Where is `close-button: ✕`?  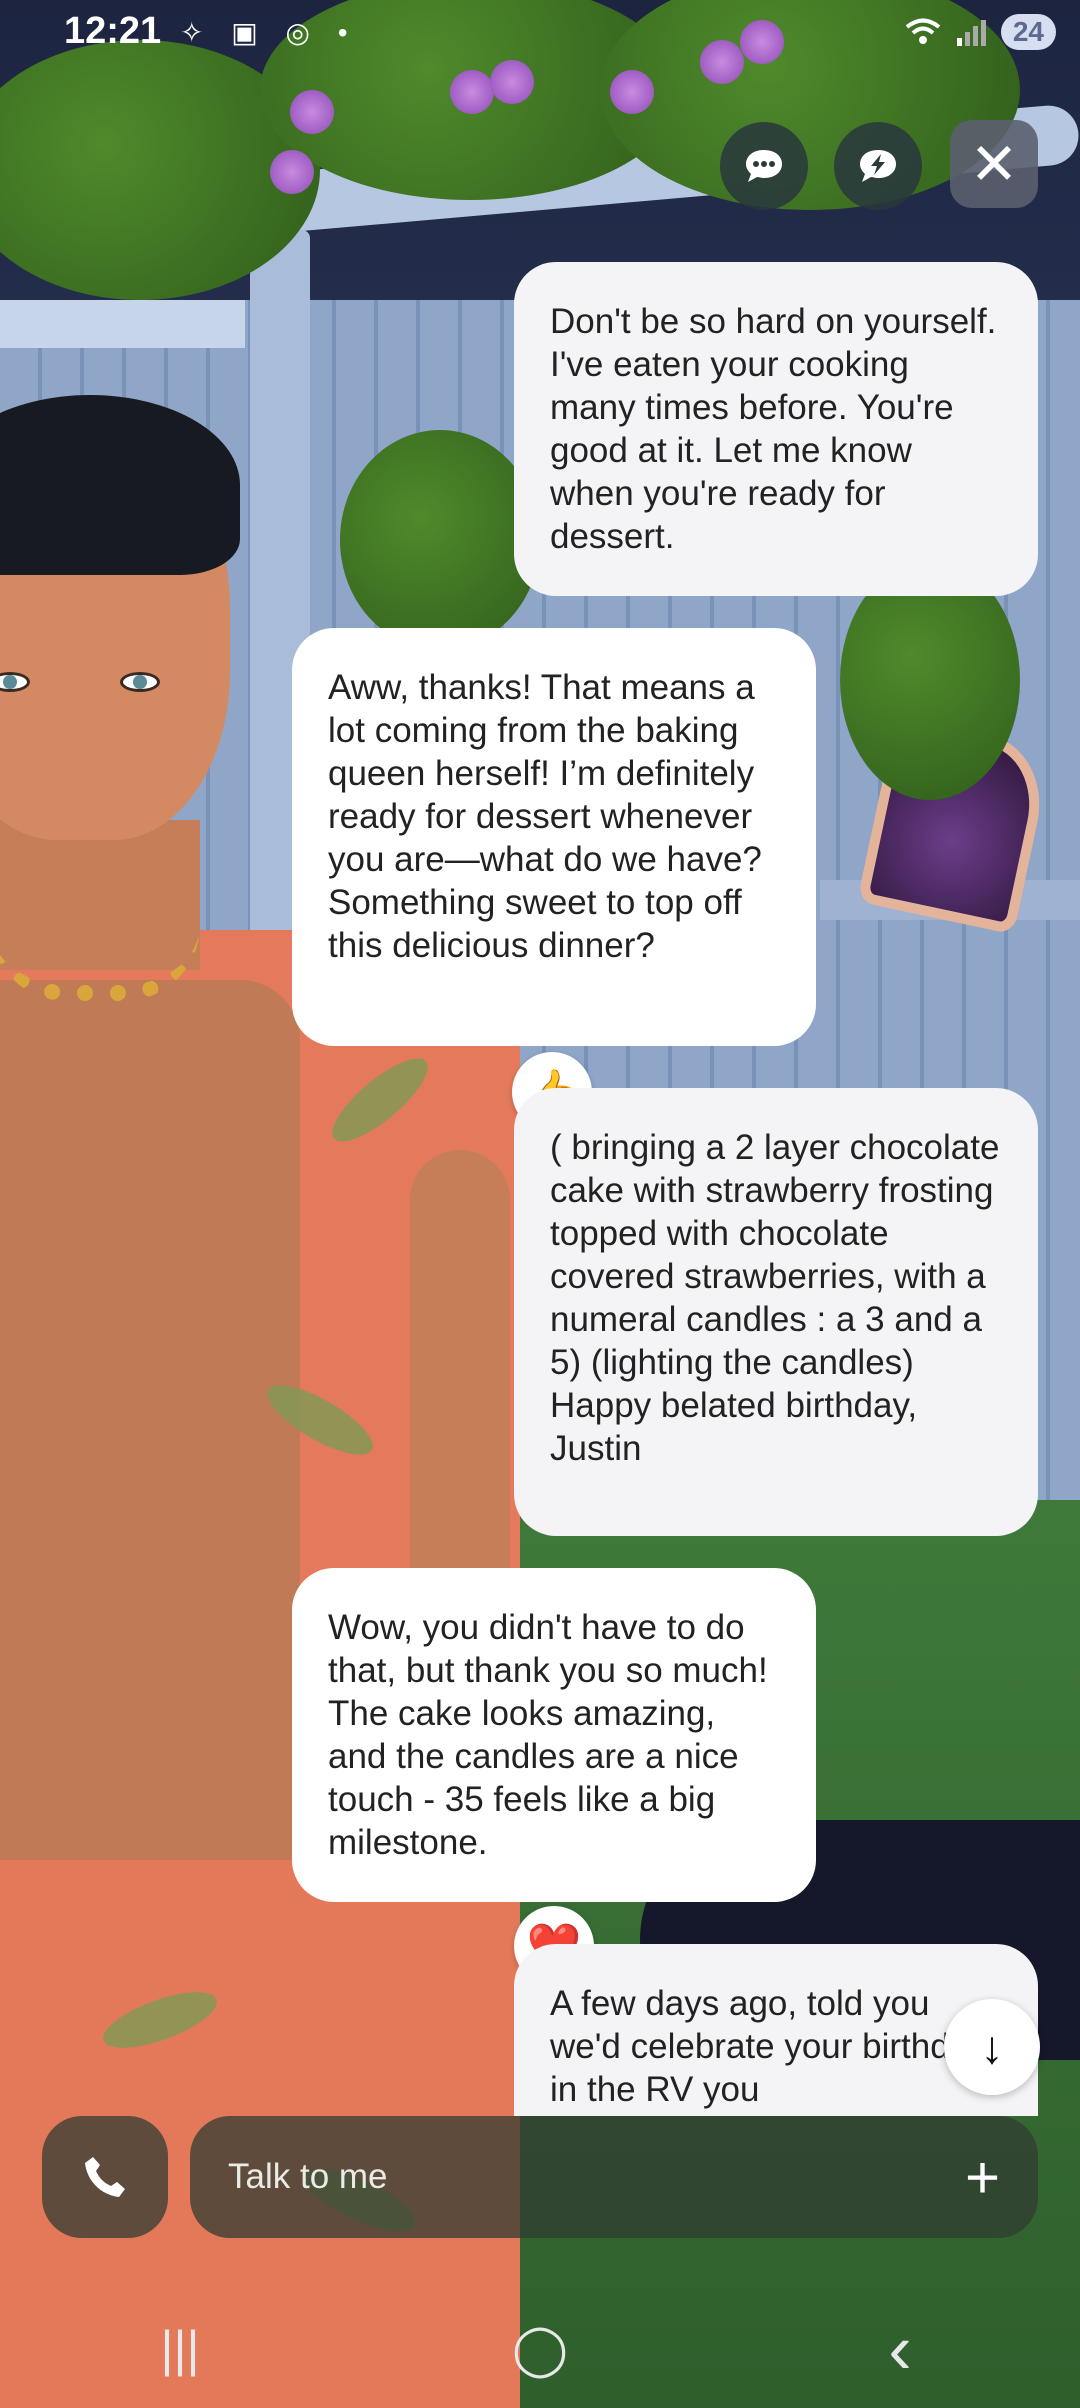 close-button: ✕ is located at coordinates (994, 164).